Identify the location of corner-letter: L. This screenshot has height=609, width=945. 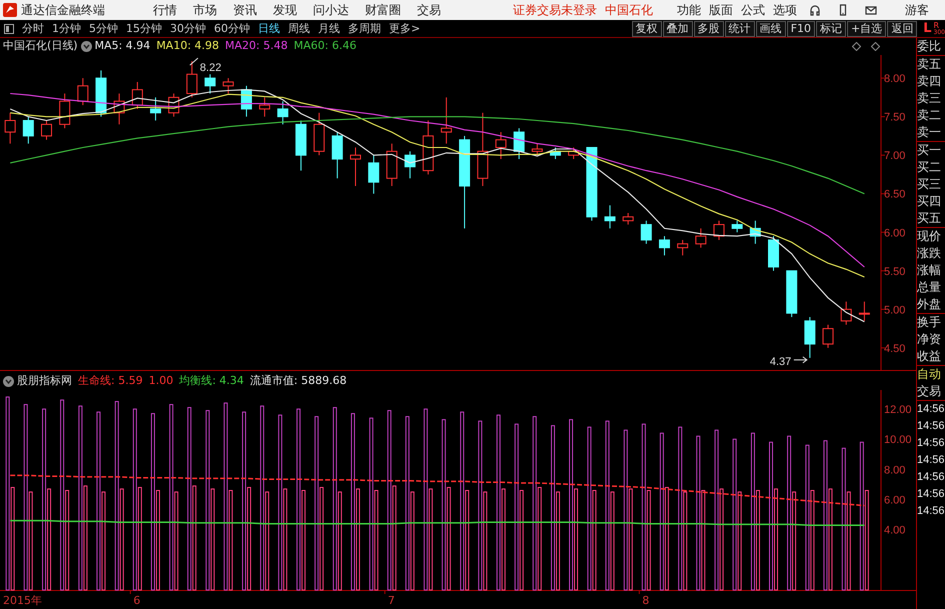
(927, 29).